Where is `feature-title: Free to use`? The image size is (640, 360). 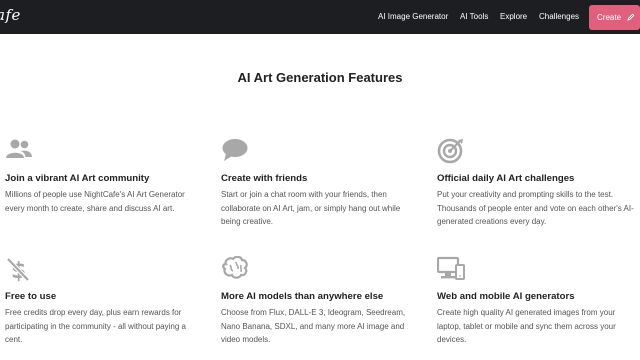
feature-title: Free to use is located at coordinates (31, 296).